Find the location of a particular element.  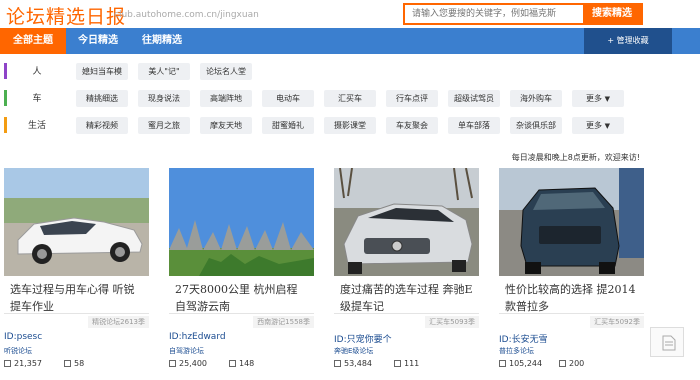

category-label: 人 is located at coordinates (37, 72).